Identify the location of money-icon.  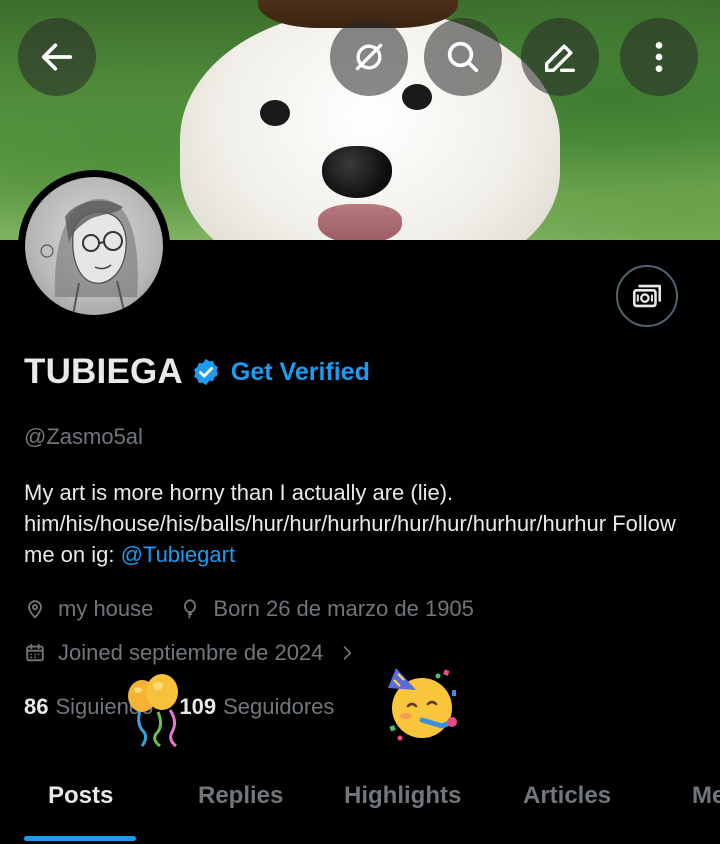
(647, 296).